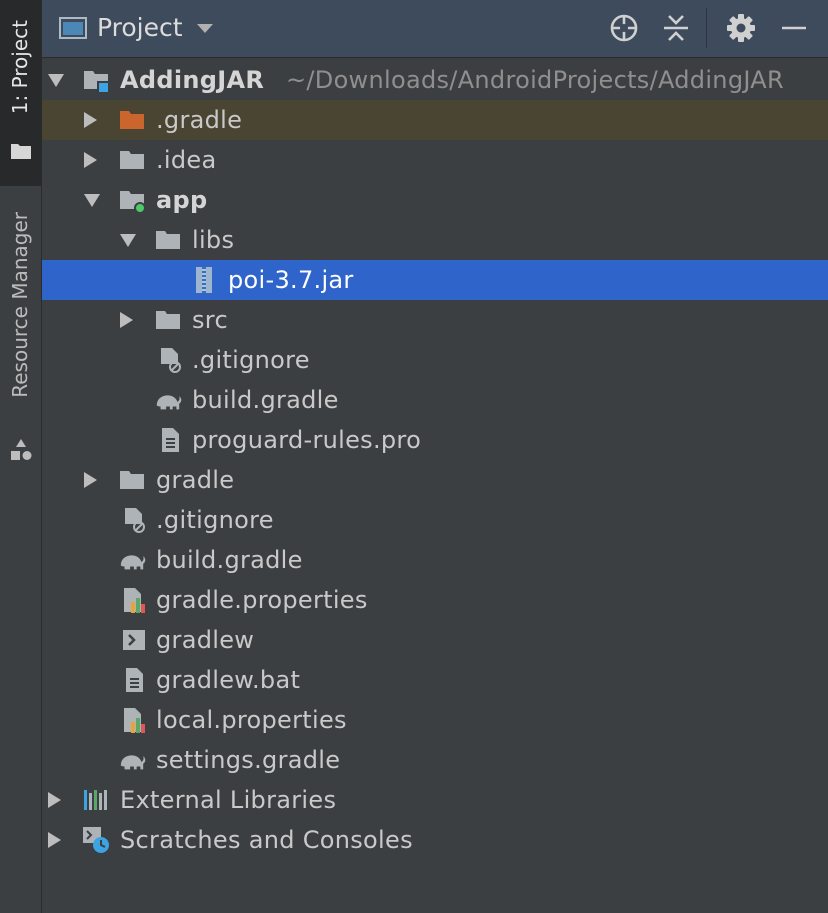 Image resolution: width=828 pixels, height=913 pixels. Describe the element at coordinates (435, 720) in the screenshot. I see `tree-row-local-properties: local.properties` at that location.